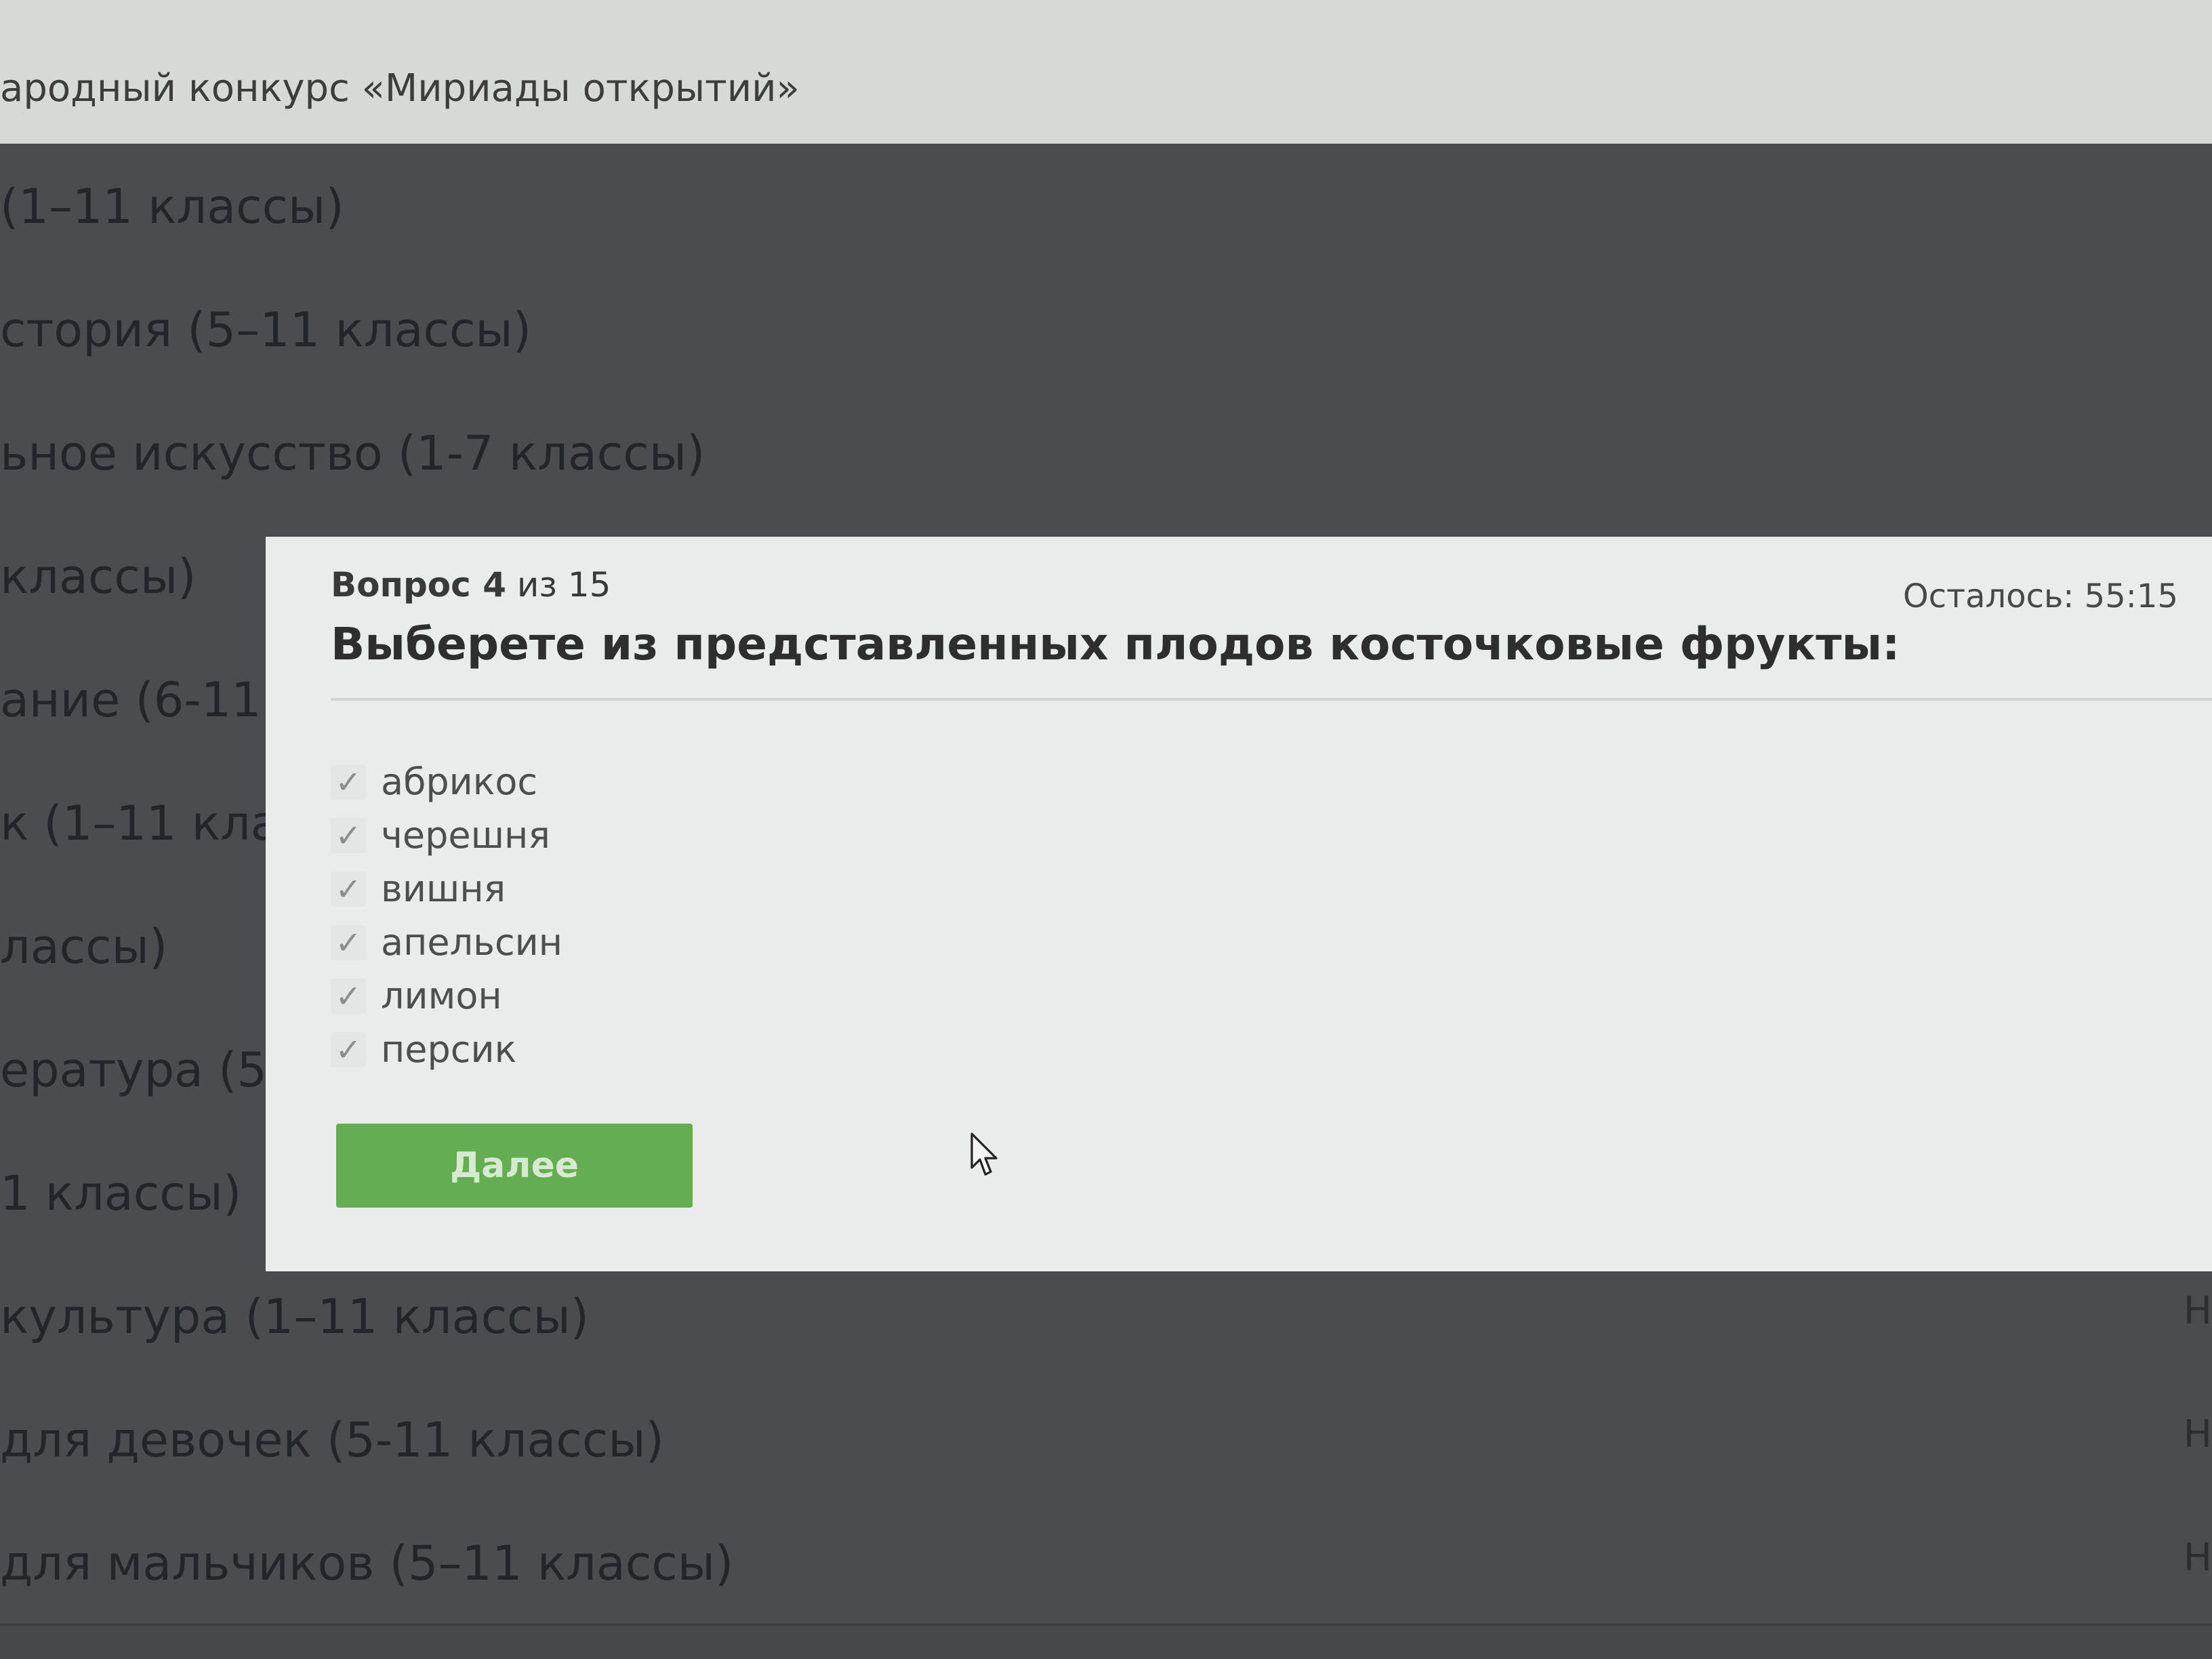 Image resolution: width=2212 pixels, height=1659 pixels. I want to click on subject-label: для мальчиков (5–11 классы), so click(367, 1563).